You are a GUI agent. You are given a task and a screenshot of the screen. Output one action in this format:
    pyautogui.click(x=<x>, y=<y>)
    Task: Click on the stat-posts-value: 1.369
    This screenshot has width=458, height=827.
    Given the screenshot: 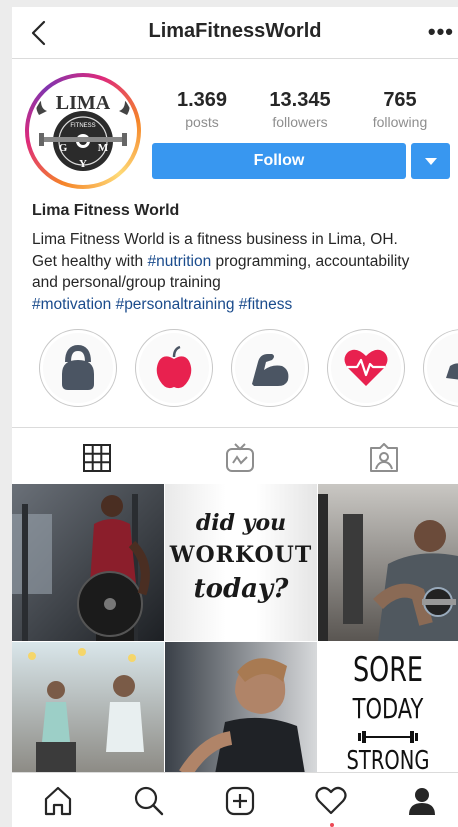 What is the action you would take?
    pyautogui.click(x=202, y=100)
    